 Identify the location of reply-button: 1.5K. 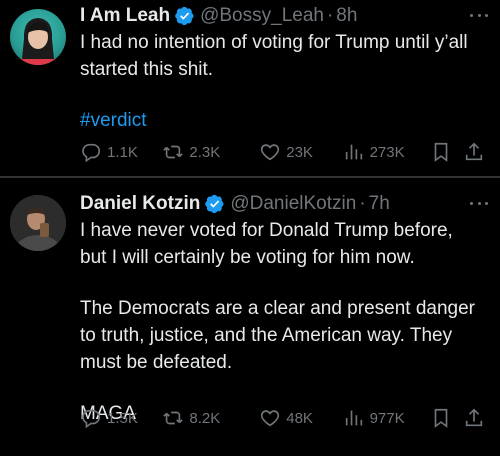
(121, 418).